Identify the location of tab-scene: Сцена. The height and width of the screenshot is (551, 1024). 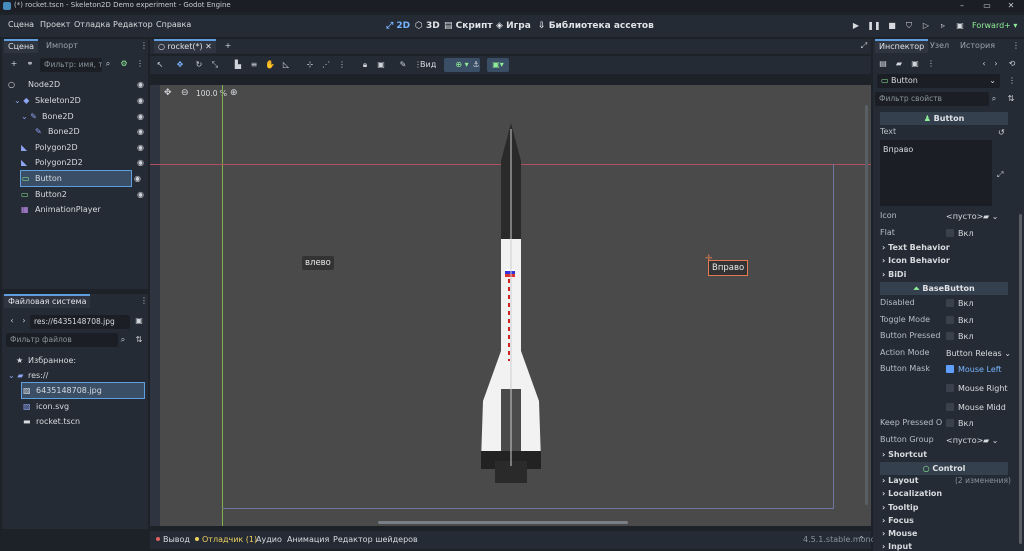
(21, 46).